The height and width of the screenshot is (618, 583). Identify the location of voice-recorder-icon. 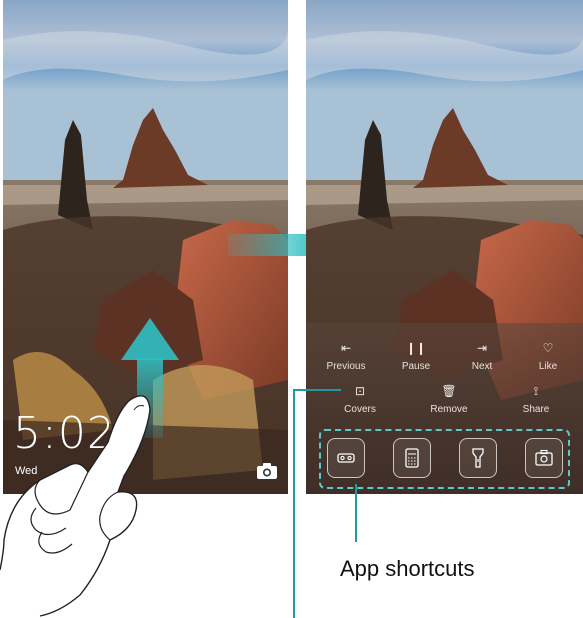
(346, 458).